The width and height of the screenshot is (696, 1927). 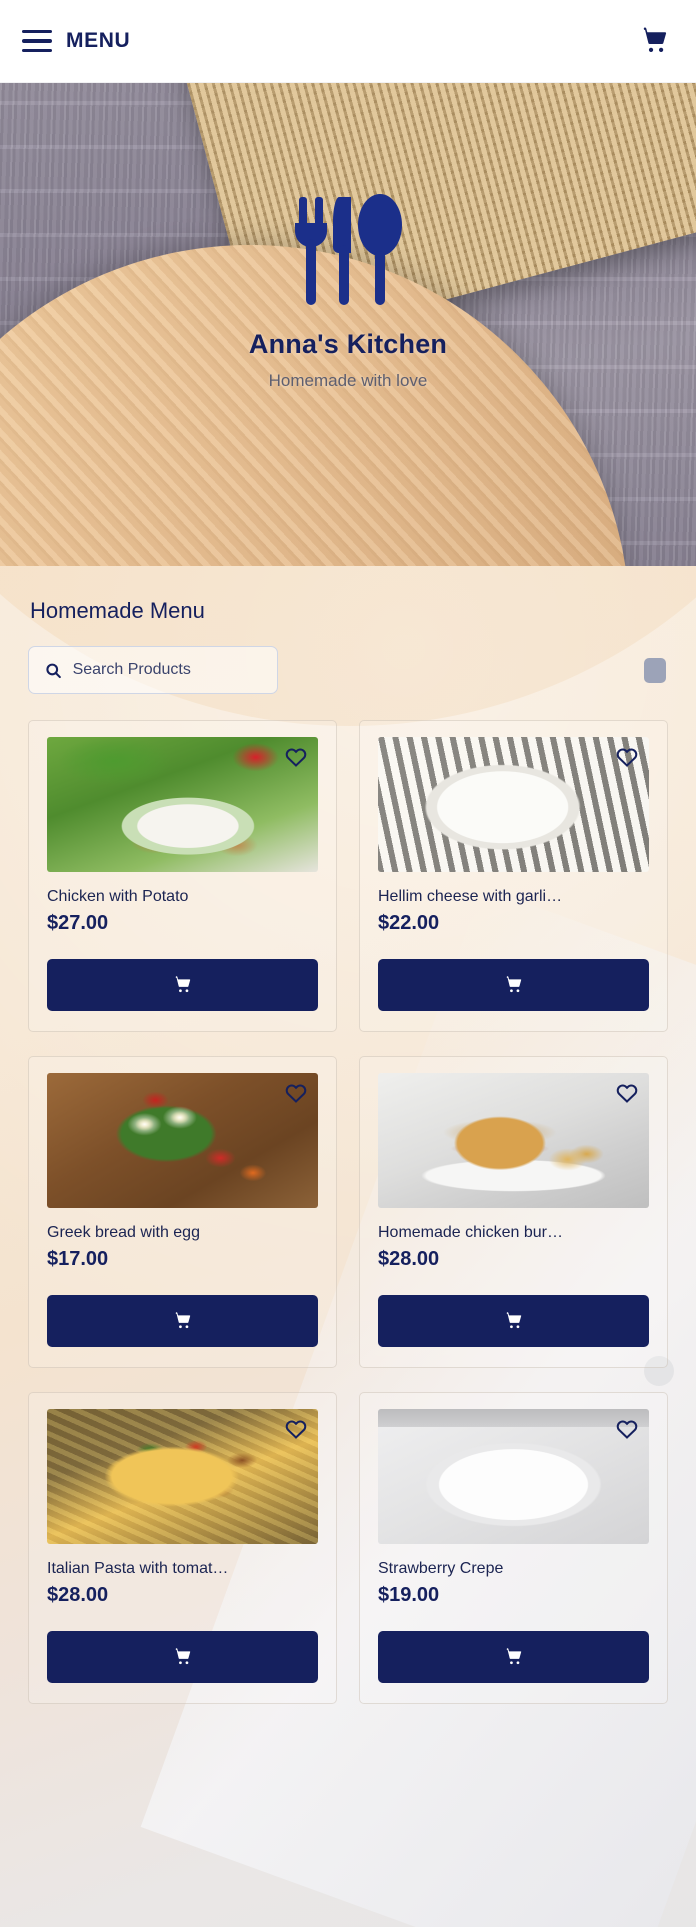 I want to click on menu-button: MENU, so click(x=76, y=41).